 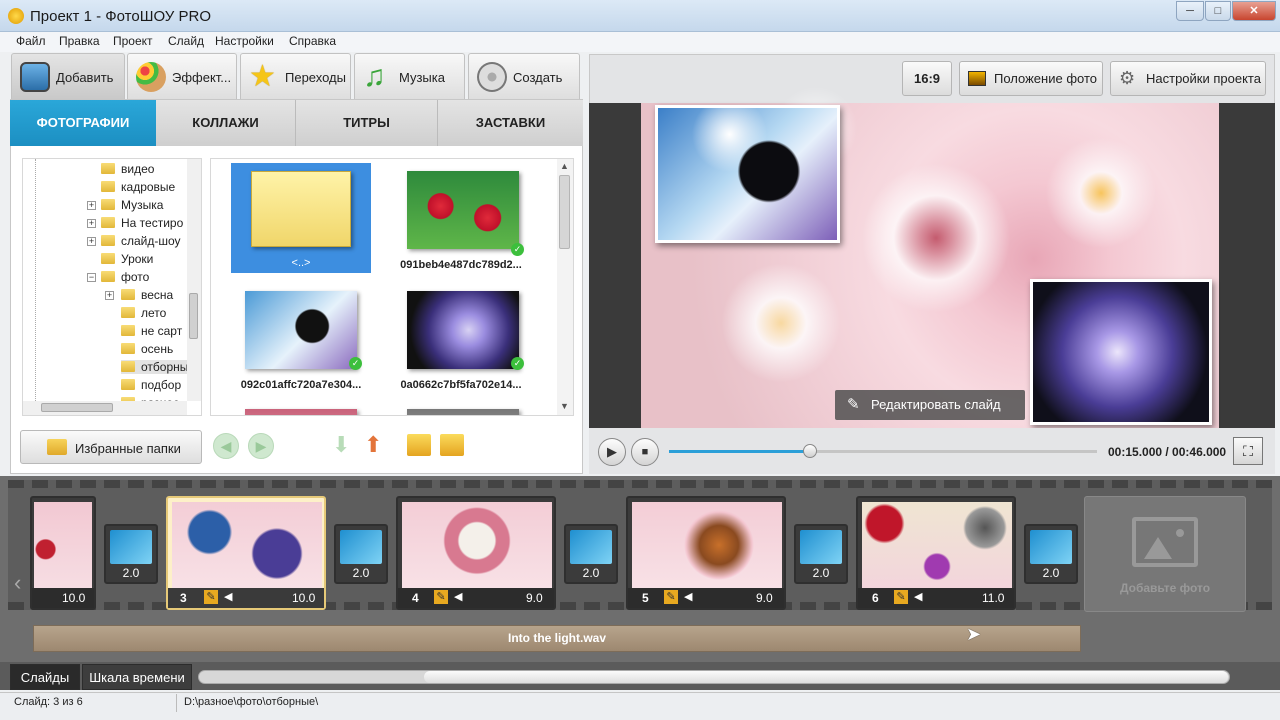 I want to click on favorite-folders-label: Избранные папки, so click(x=128, y=448).